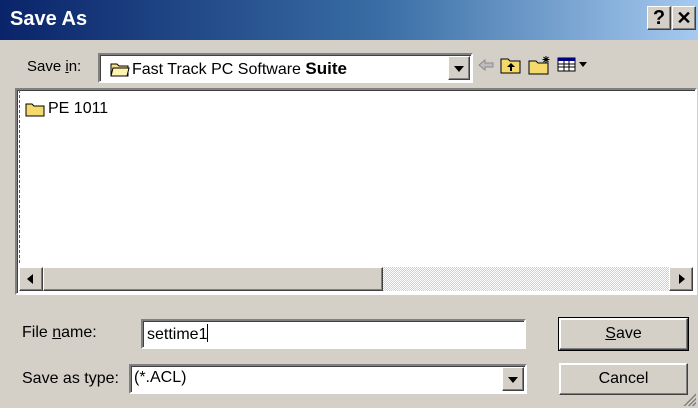 The image size is (698, 408). I want to click on horizontal-scrollbar, so click(356, 279).